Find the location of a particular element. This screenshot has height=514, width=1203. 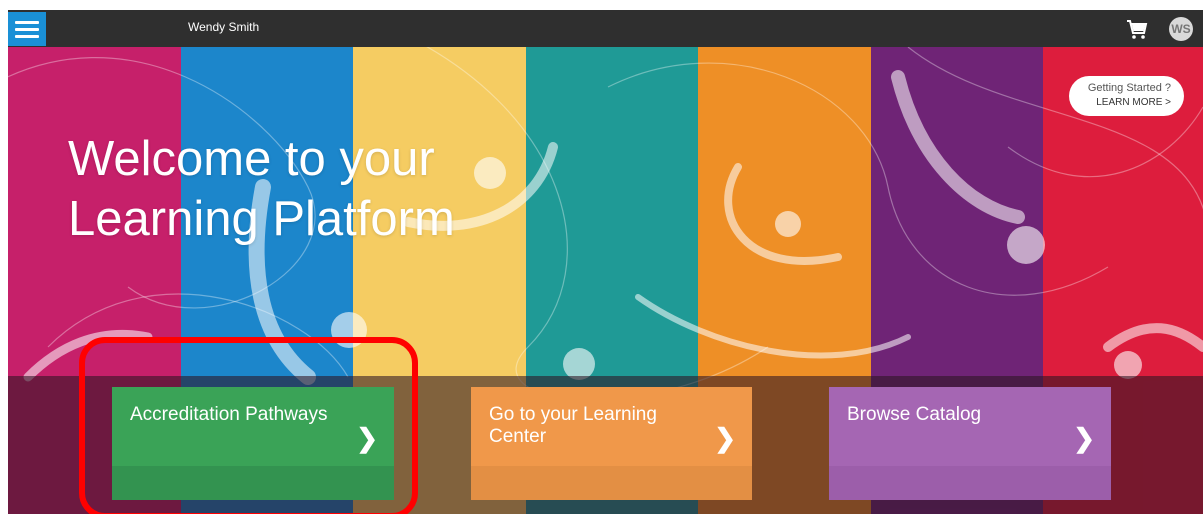

welcome-line-2: Learning Platform is located at coordinates (261, 219).